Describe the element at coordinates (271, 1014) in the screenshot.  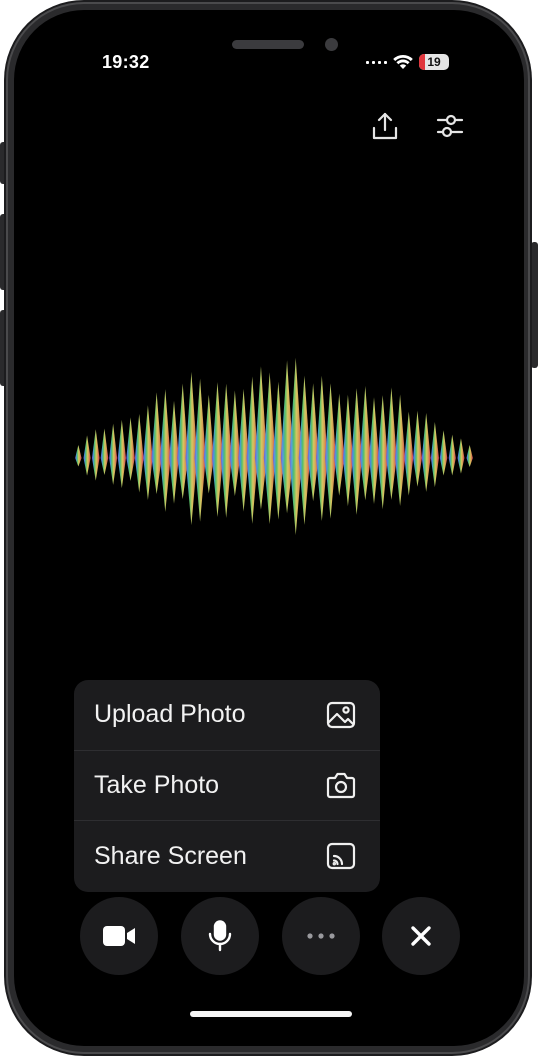
I see `home-indicator` at that location.